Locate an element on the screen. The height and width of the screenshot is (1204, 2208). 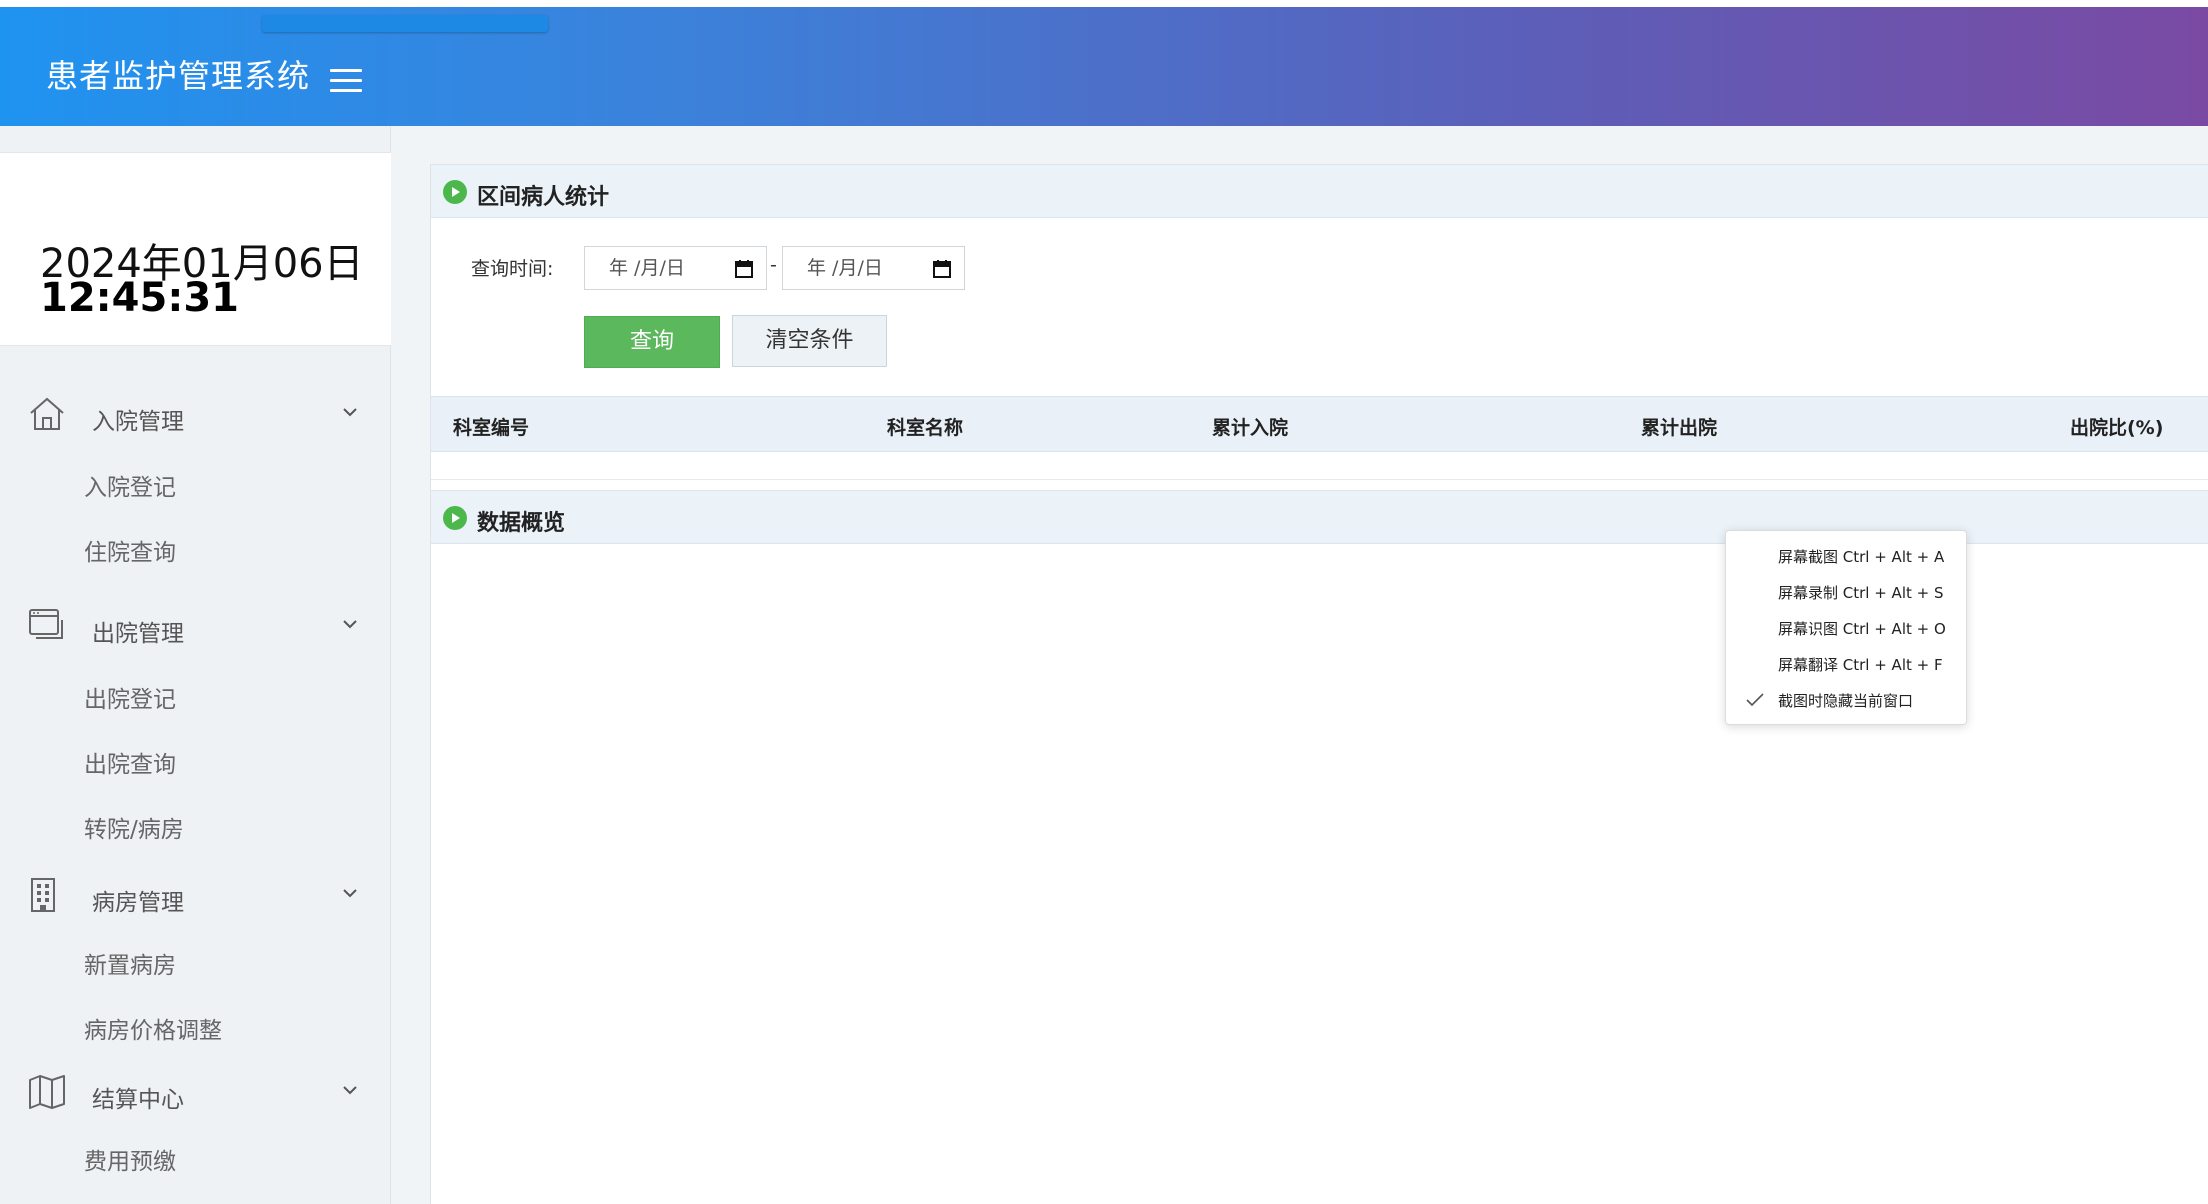
menu-item-screenshot: 屏幕截图 Ctrl + Alt + A is located at coordinates (1861, 556).